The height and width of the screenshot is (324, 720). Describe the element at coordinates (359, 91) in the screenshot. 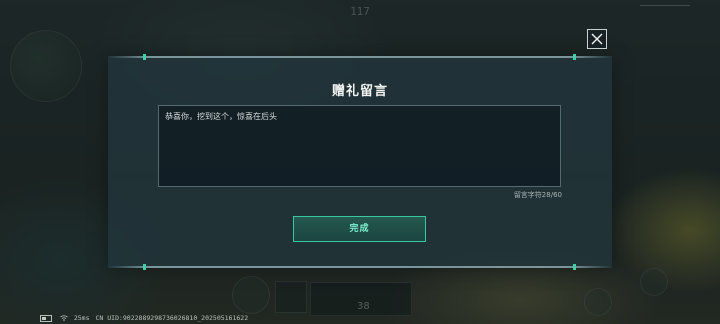

I see `dialog-title: 赠礼留言` at that location.